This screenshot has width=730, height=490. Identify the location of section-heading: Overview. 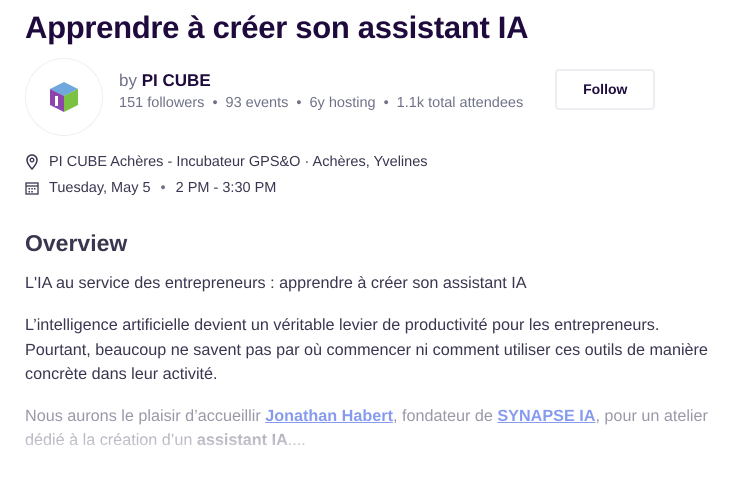
(76, 243).